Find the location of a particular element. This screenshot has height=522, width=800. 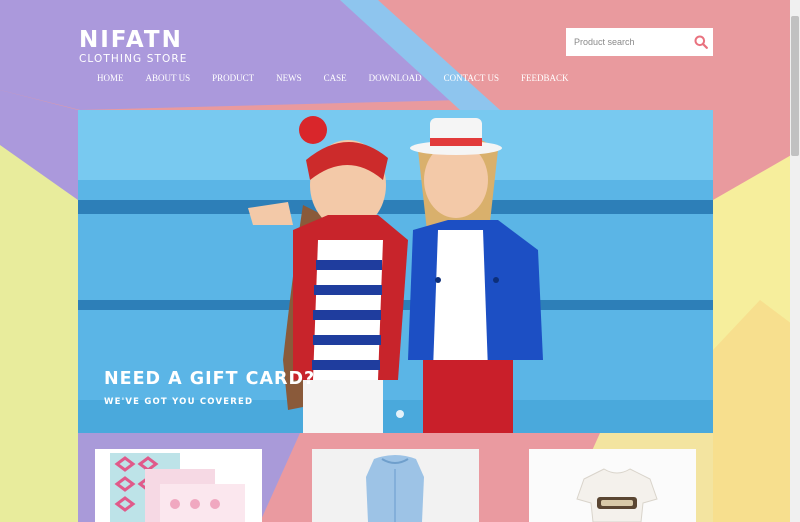

brand-tagline: CLOTHING STORE is located at coordinates (133, 59).